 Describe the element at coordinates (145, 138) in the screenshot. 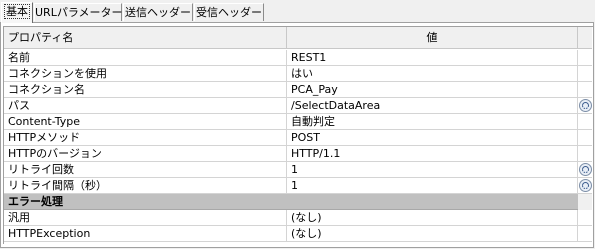

I see `property-key: HTTPメソッド` at that location.